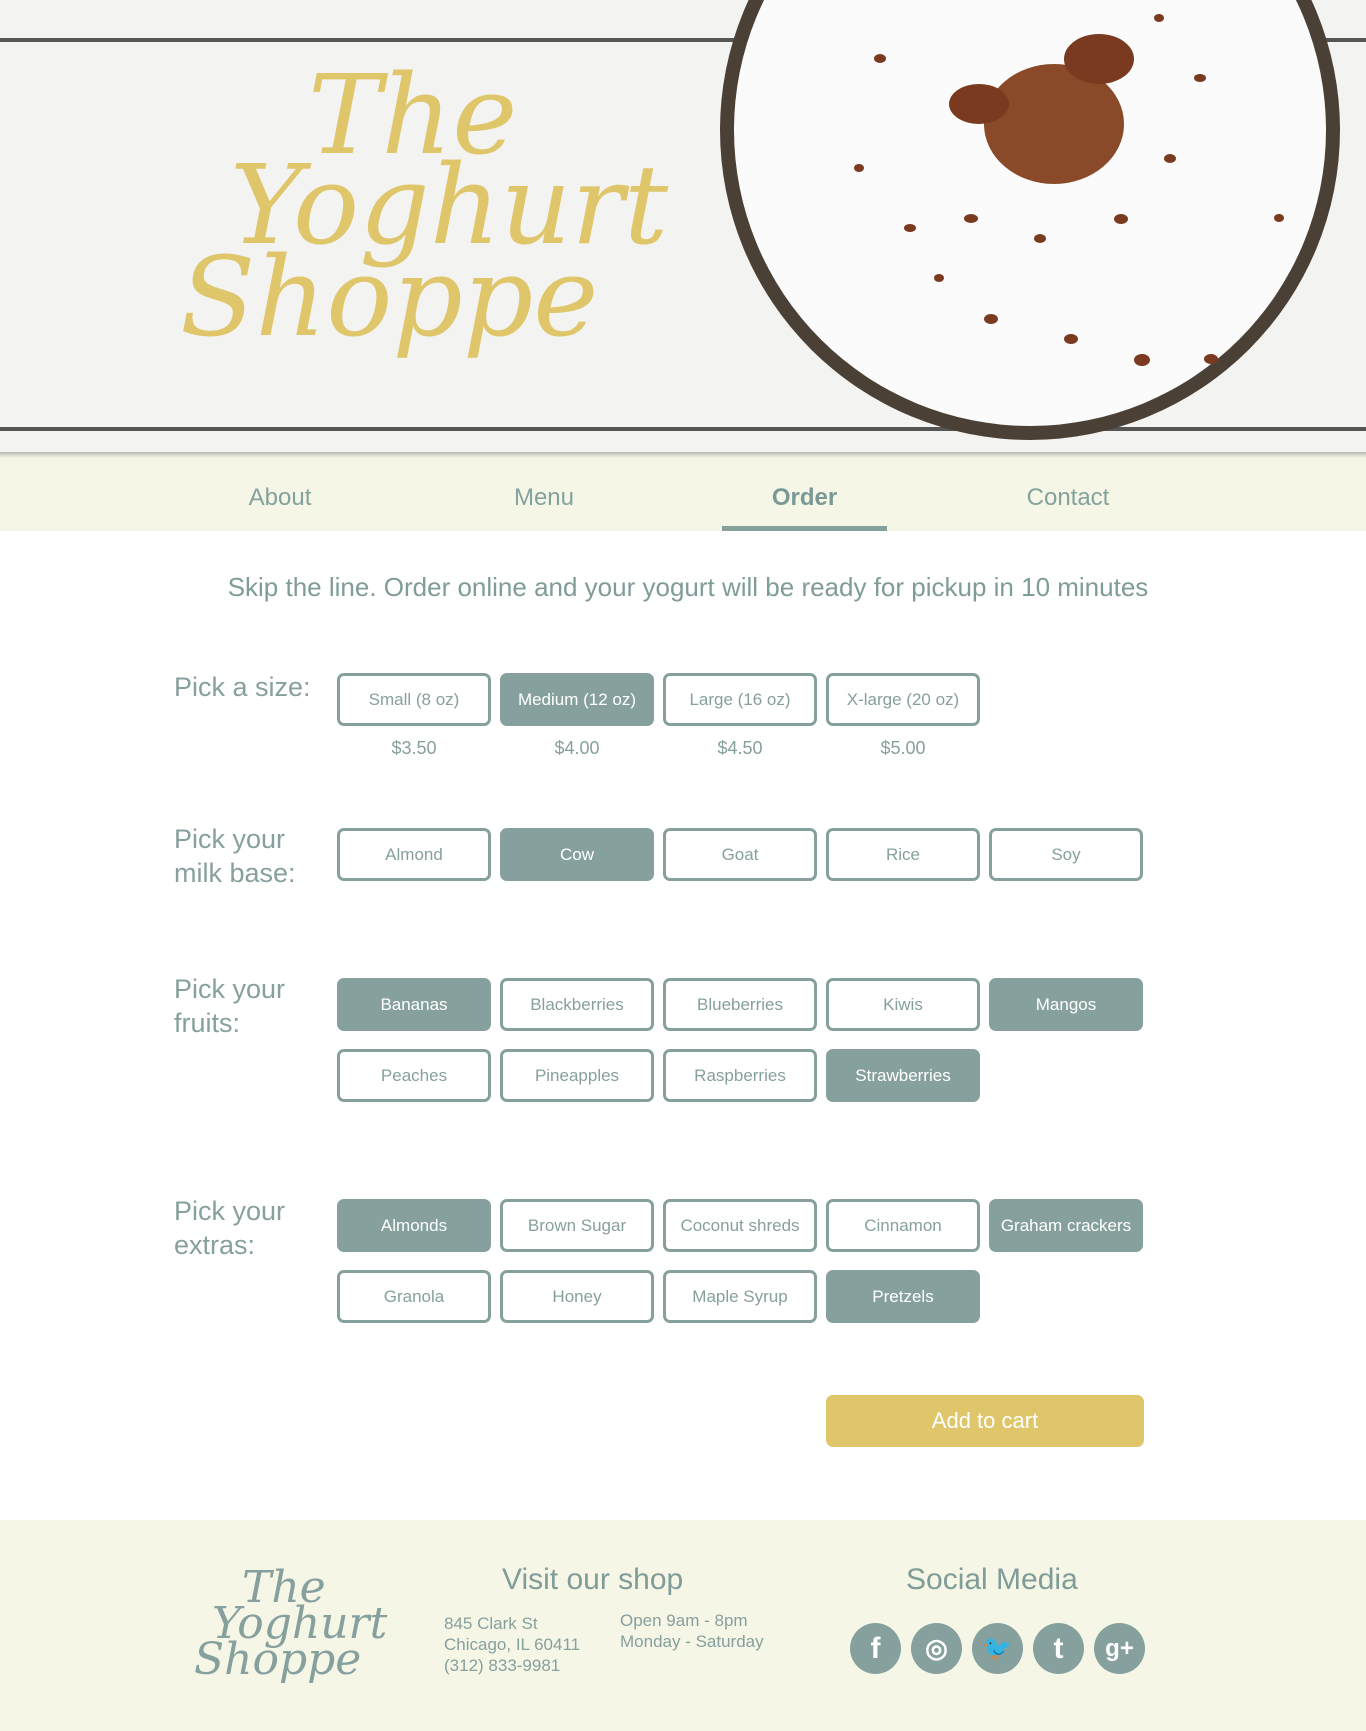 The height and width of the screenshot is (1731, 1366). I want to click on hours-block: Open 9am - 8pm Monday - Saturday, so click(692, 1631).